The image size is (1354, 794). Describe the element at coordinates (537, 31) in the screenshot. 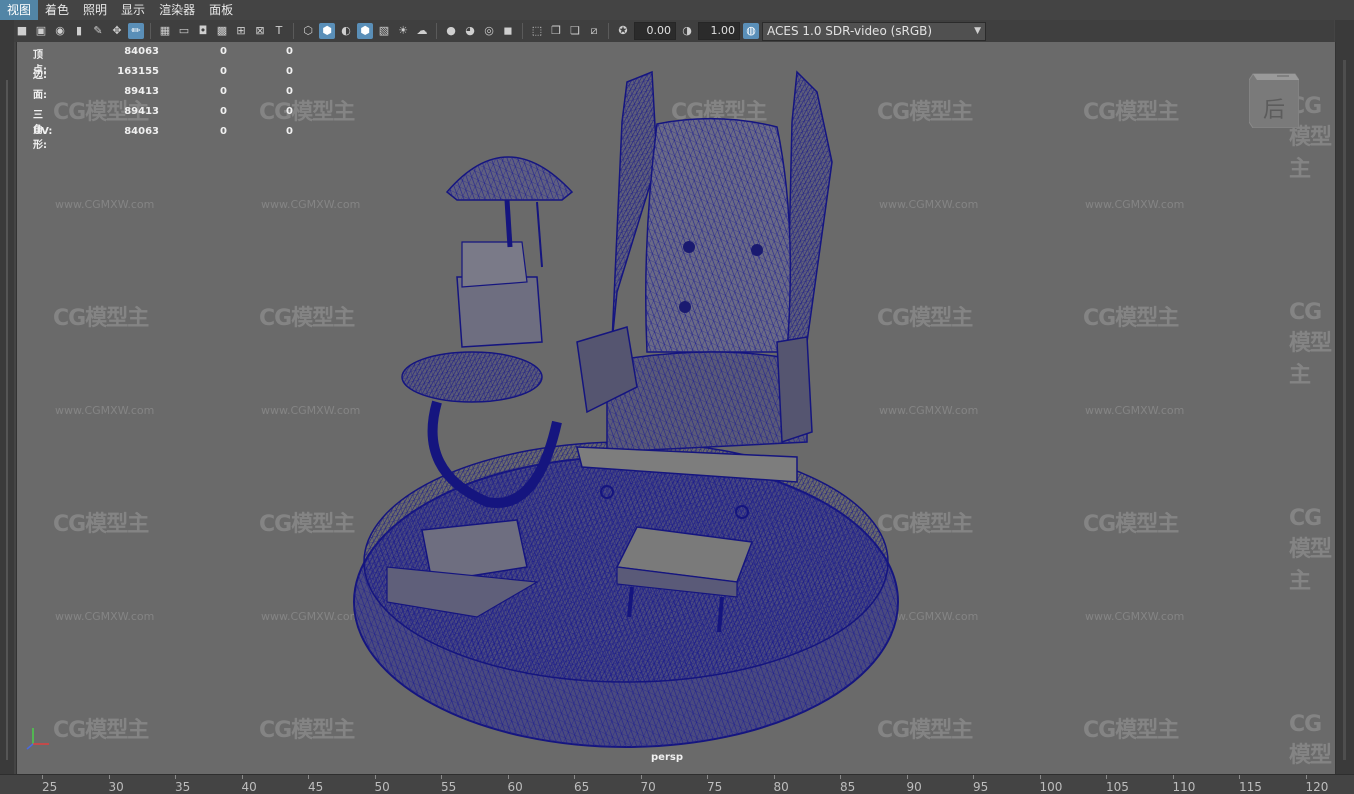

I see `isolate-select-icon: ⬚` at that location.